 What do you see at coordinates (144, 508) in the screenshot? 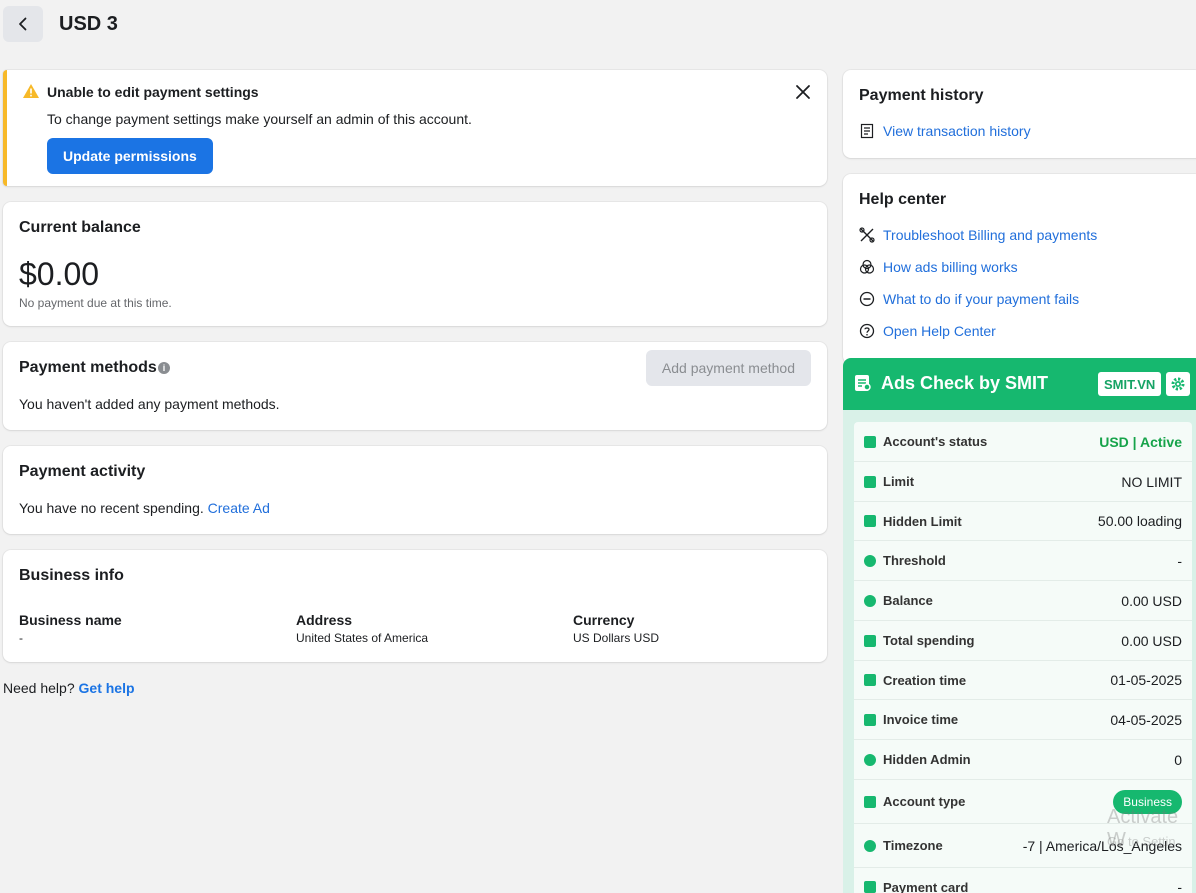
I see `payment-activity-text: You have no recent spending. Create Ad` at bounding box center [144, 508].